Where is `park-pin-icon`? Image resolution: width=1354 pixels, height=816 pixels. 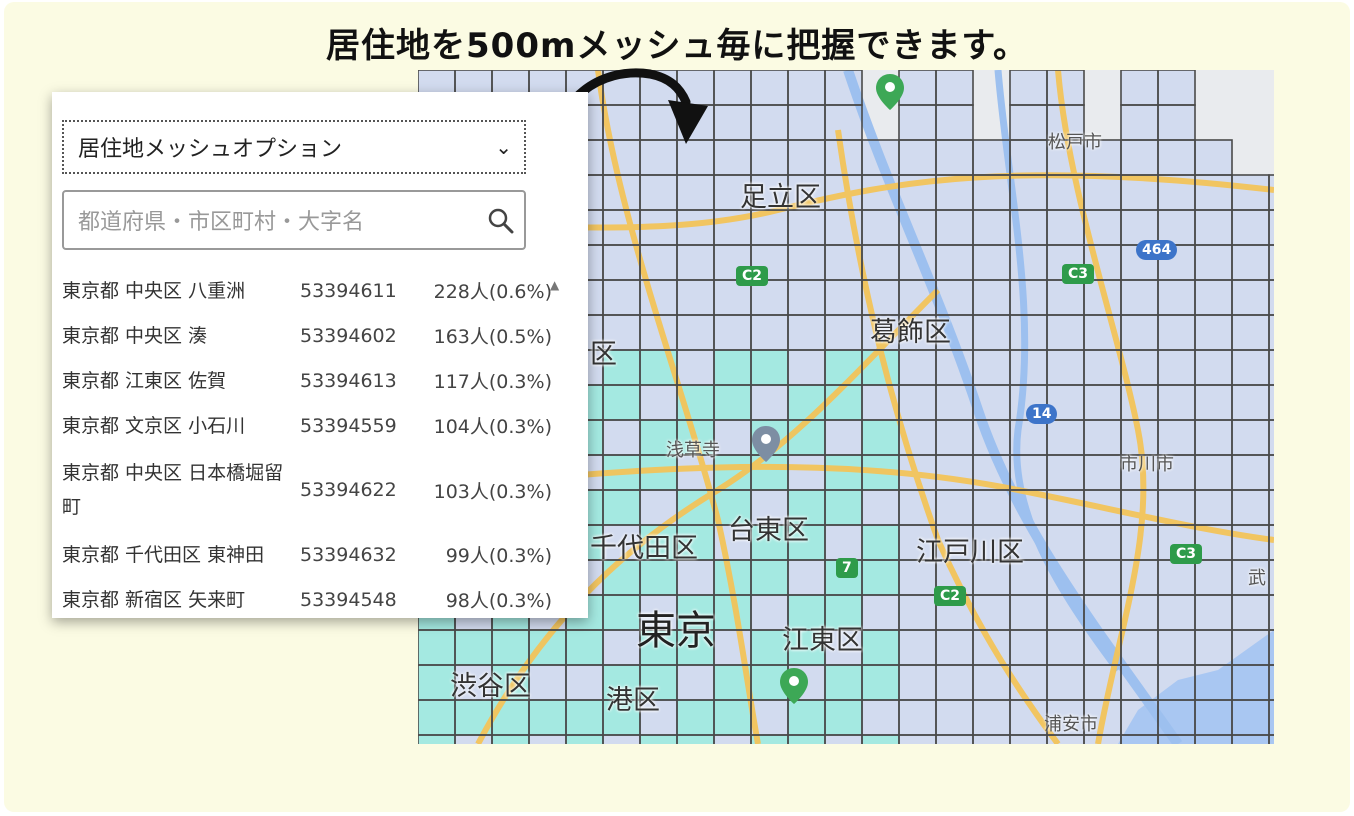
park-pin-icon is located at coordinates (890, 92).